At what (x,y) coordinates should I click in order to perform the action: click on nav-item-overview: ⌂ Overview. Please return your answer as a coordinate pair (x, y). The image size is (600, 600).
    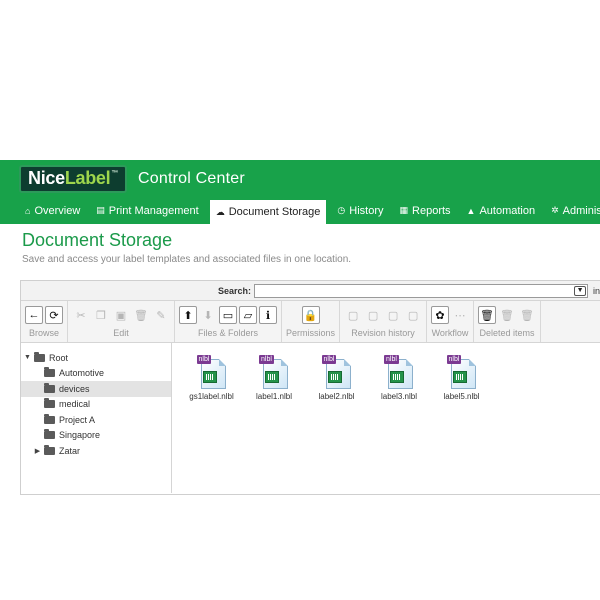
    Looking at the image, I should click on (52, 210).